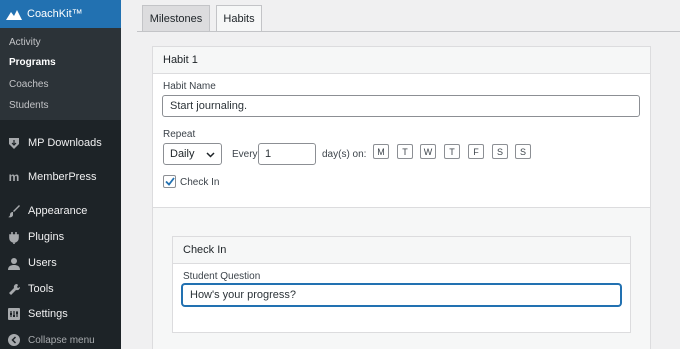 The image size is (680, 349). What do you see at coordinates (28, 84) in the screenshot?
I see `submenu-item-coaches: Coaches` at bounding box center [28, 84].